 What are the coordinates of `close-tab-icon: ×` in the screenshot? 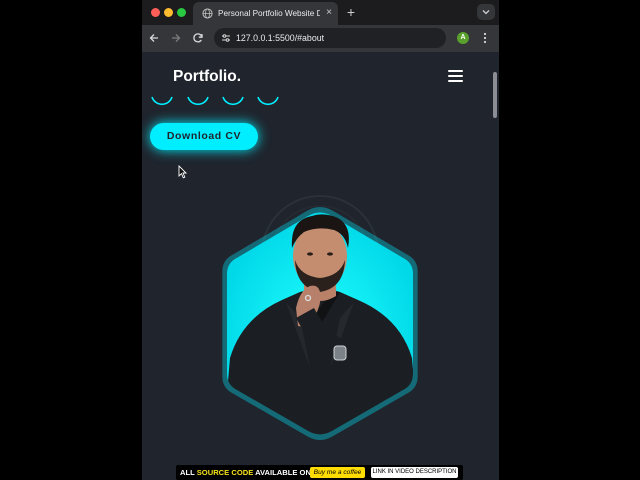 It's located at (329, 13).